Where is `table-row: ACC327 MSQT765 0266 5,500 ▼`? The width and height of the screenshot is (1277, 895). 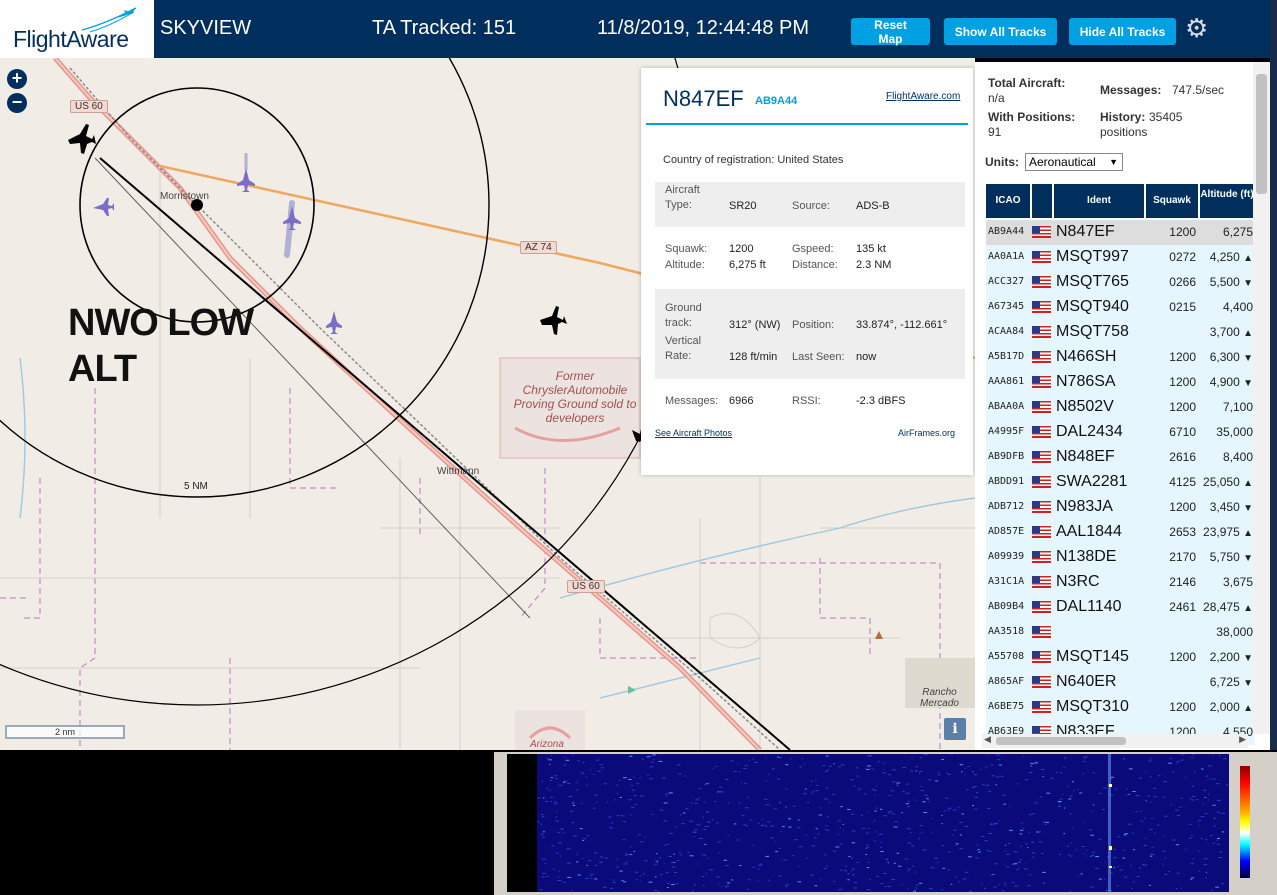 table-row: ACC327 MSQT765 0266 5,500 ▼ is located at coordinates (1120, 282).